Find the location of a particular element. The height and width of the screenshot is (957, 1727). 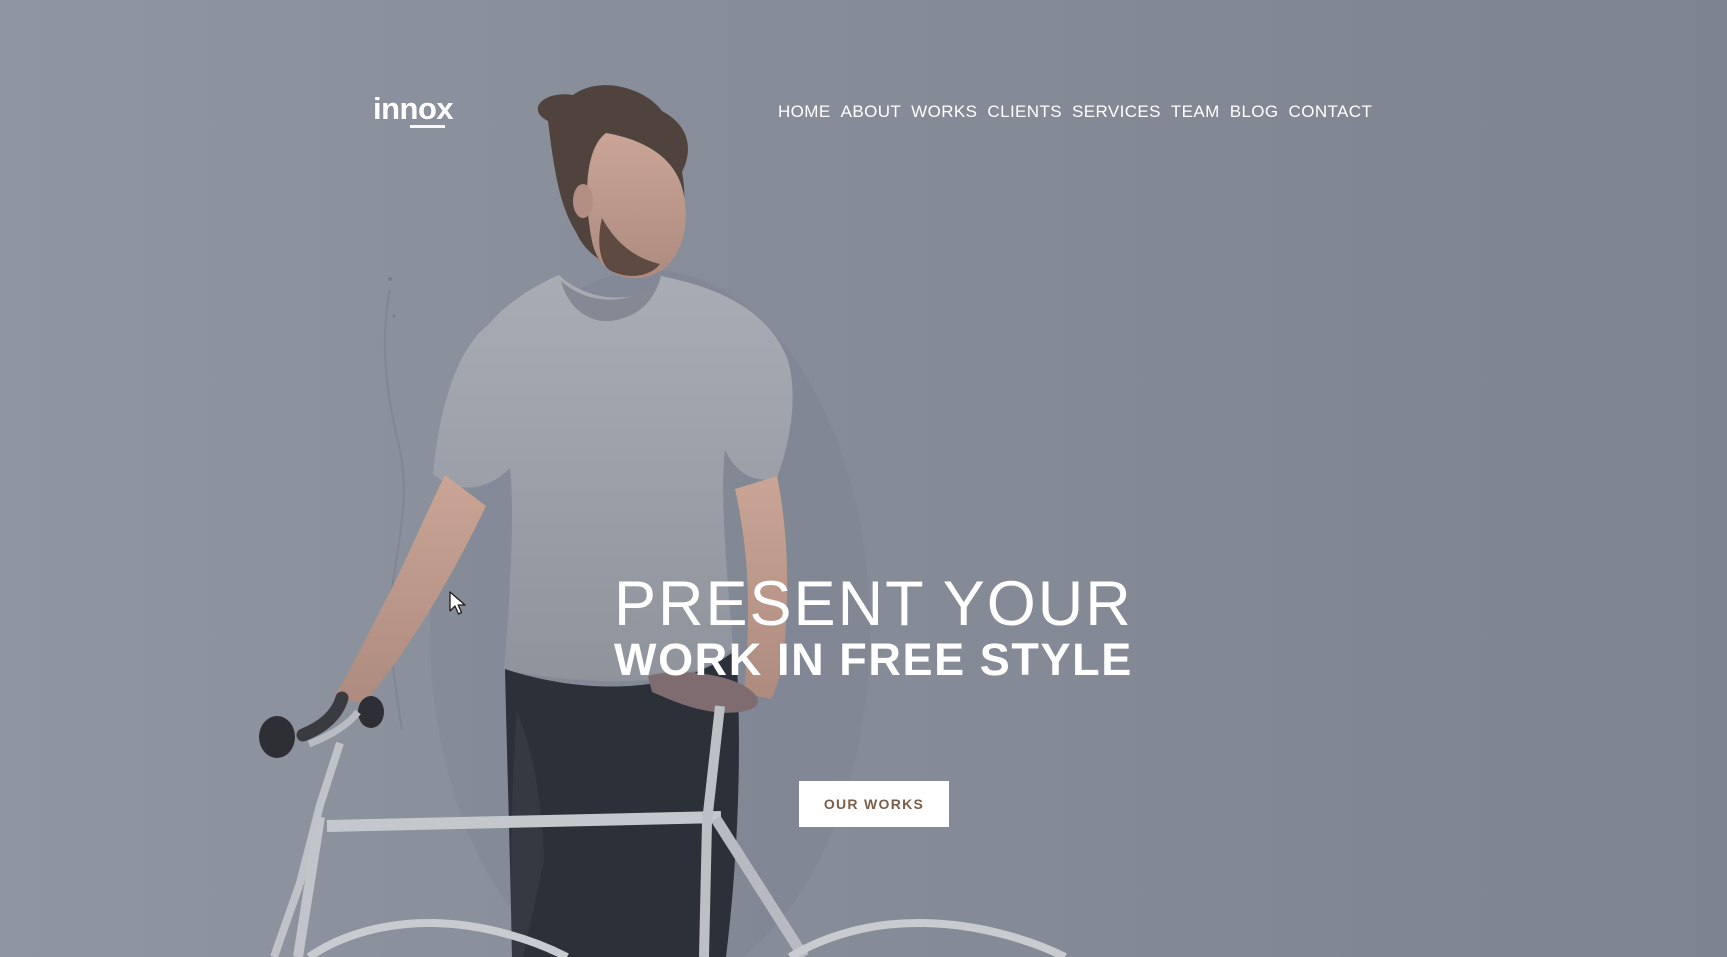

nav-item-clients: CLIENTS is located at coordinates (1024, 111).